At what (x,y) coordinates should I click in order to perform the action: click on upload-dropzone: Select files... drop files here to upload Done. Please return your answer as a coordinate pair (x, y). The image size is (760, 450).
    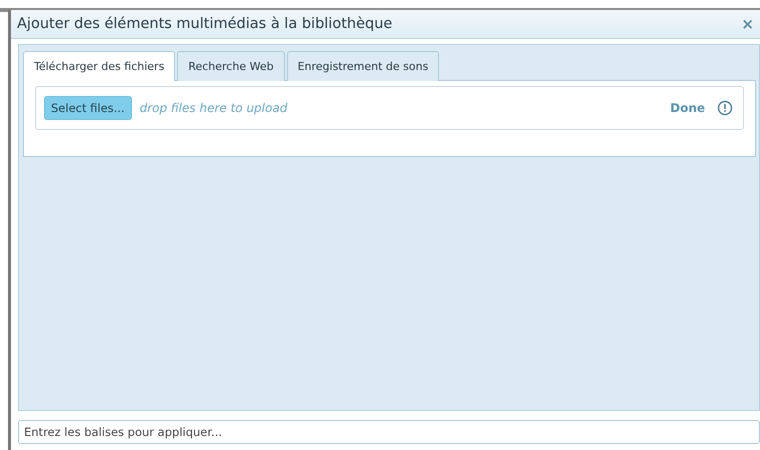
    Looking at the image, I should click on (389, 108).